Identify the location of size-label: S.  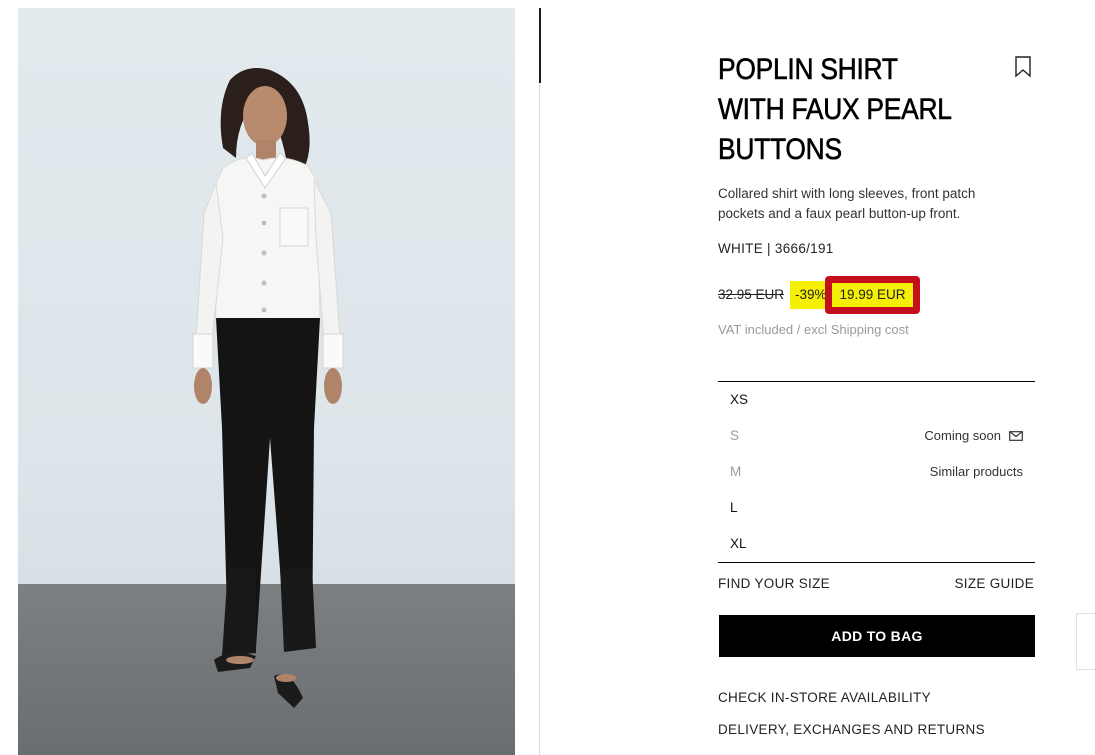
(735, 435).